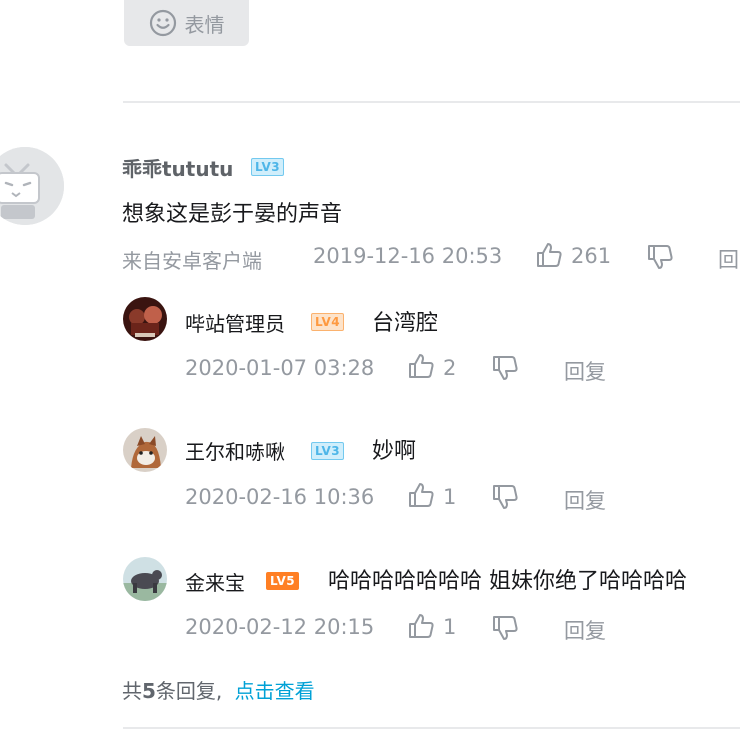 This screenshot has width=740, height=740. I want to click on emoji-button: 表情, so click(186, 23).